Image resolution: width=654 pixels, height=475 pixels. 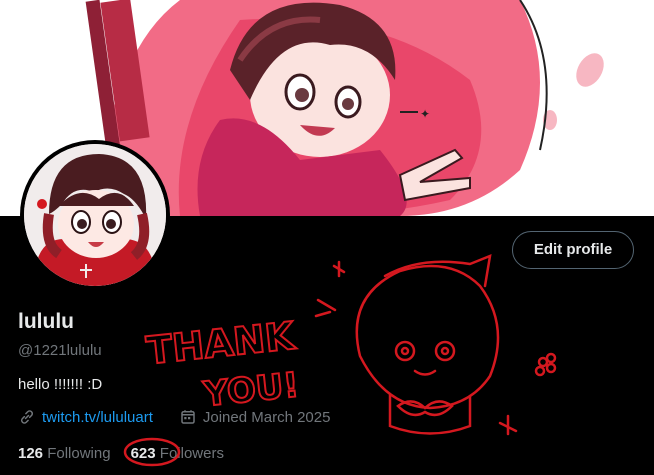 I want to click on joined-date: Joined March 2025, so click(x=266, y=417).